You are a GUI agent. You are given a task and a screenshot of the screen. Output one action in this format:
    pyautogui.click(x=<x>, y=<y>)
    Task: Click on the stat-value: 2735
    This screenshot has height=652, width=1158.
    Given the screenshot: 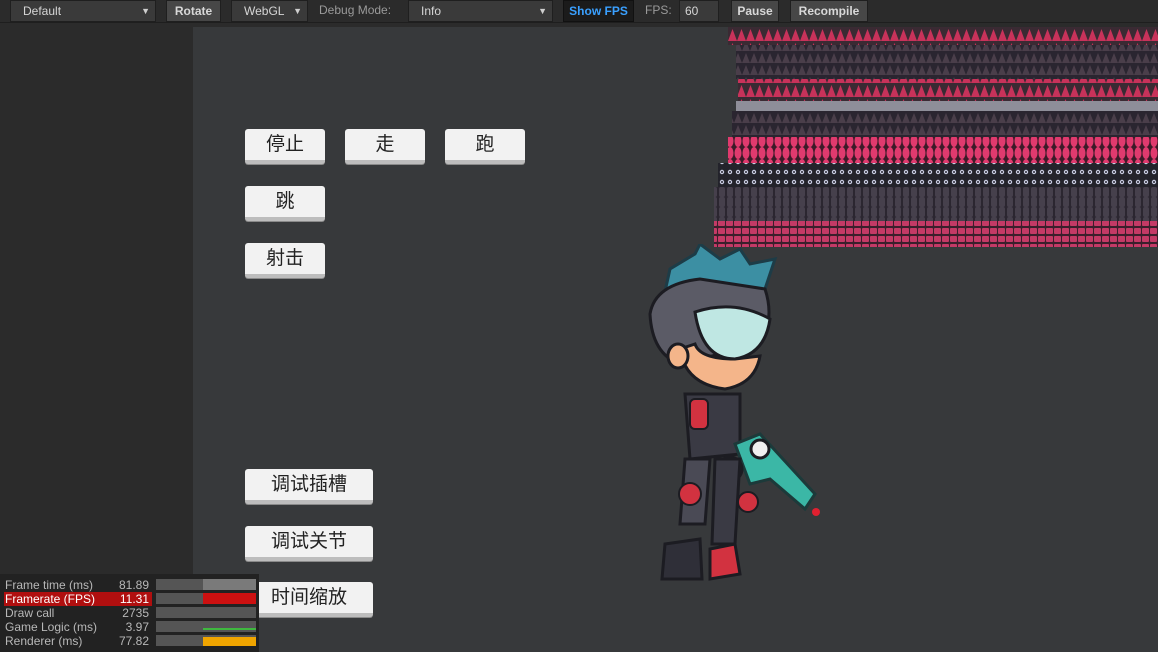 What is the action you would take?
    pyautogui.click(x=135, y=613)
    